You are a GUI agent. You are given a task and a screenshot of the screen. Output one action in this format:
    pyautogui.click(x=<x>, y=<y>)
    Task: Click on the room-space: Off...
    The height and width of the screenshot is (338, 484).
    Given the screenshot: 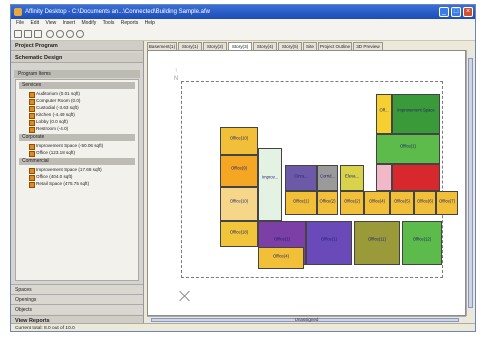 What is the action you would take?
    pyautogui.click(x=384, y=114)
    